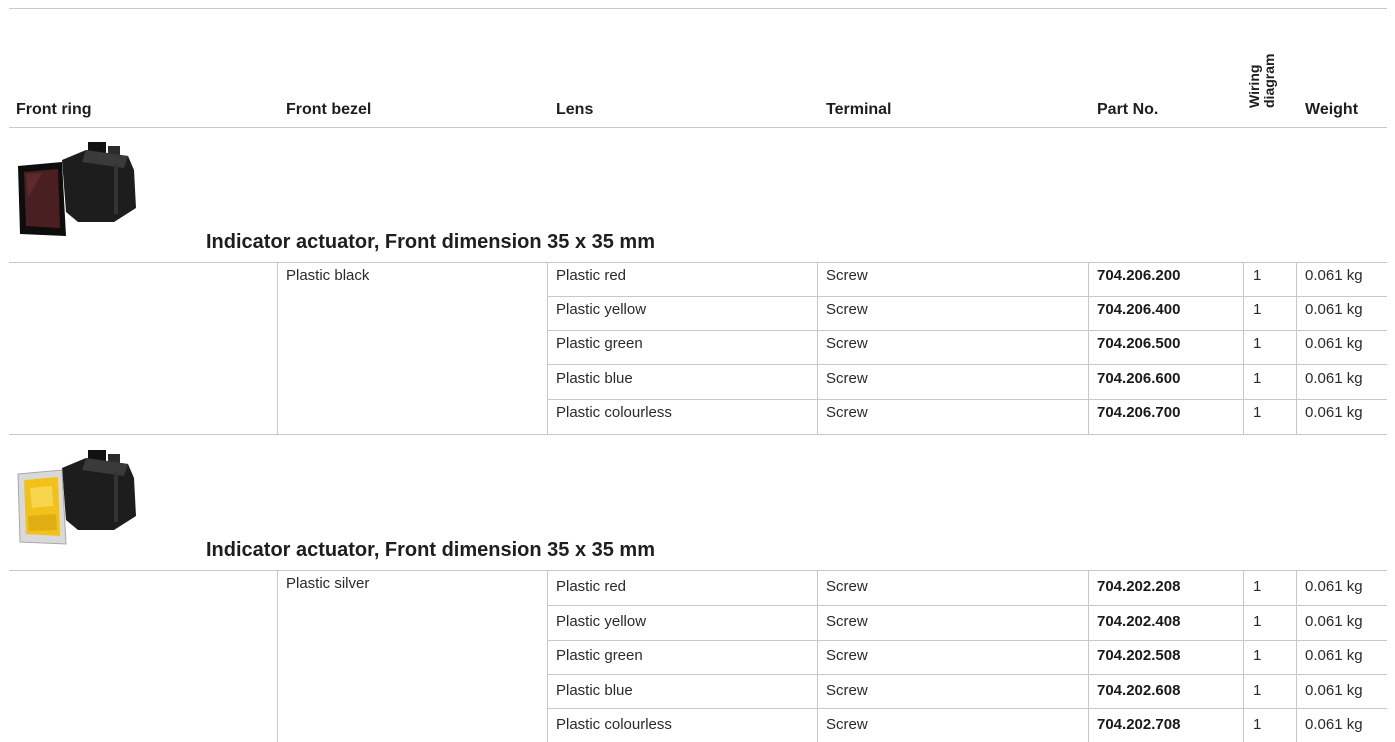 This screenshot has height=742, width=1395. Describe the element at coordinates (698, 434) in the screenshot. I see `section-bottom-rule` at that location.